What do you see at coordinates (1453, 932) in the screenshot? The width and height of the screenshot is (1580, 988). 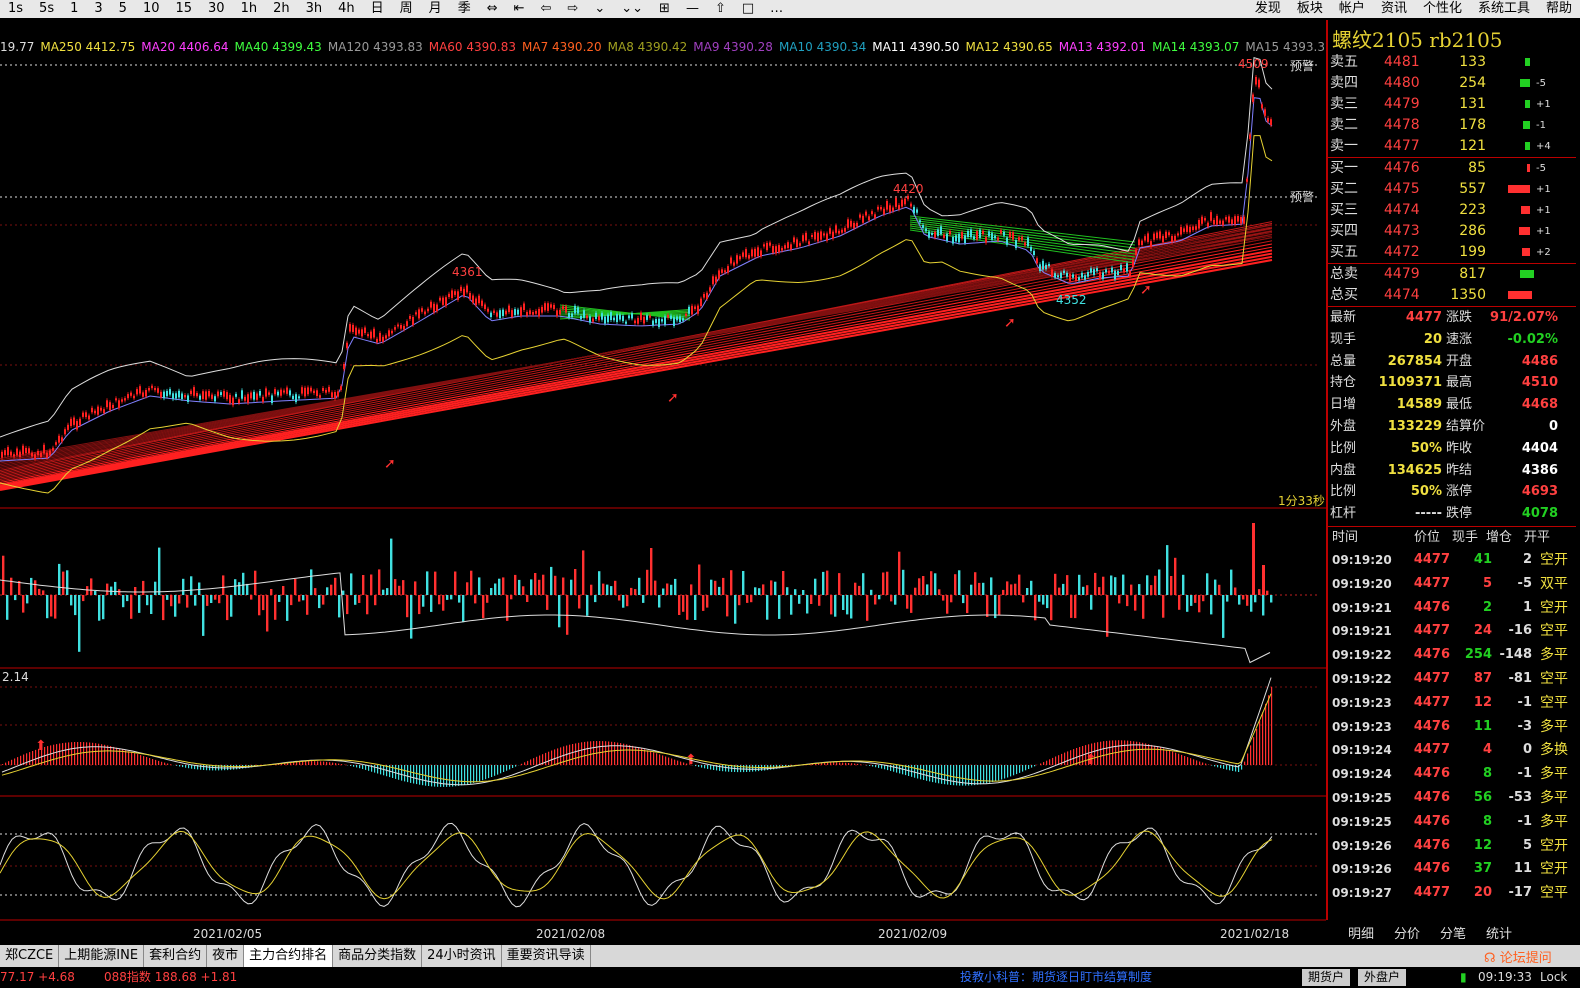 I see `detail-tab: 分笔` at bounding box center [1453, 932].